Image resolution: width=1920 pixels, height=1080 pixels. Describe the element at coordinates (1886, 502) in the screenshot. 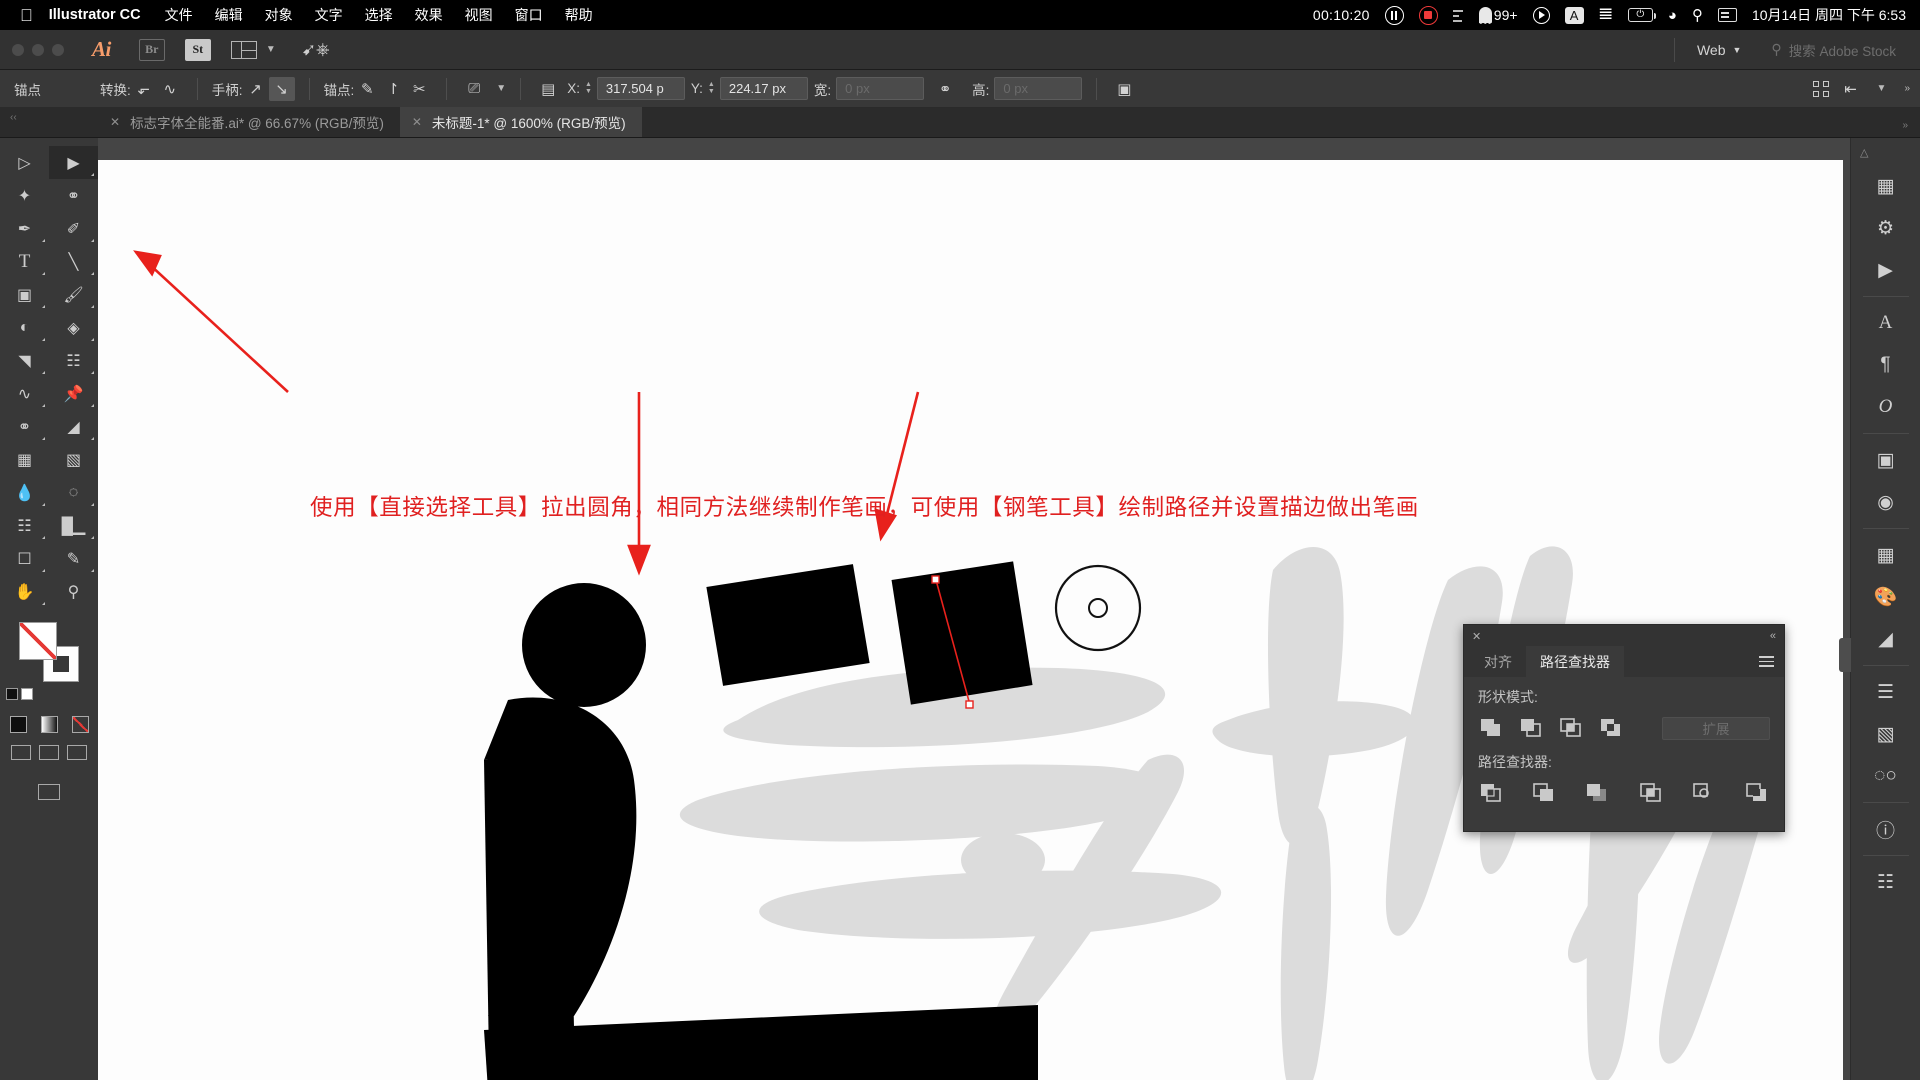

I see `symbols-icon: ◉` at that location.